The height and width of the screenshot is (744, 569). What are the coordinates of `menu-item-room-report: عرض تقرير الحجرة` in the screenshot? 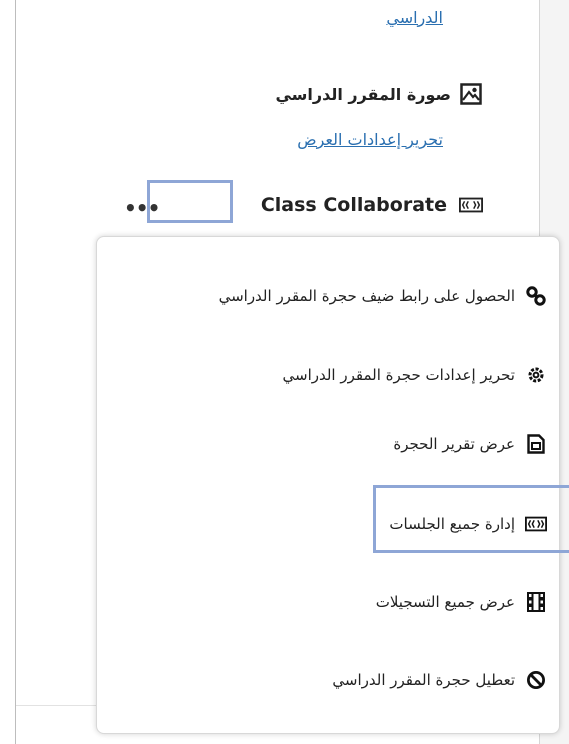 It's located at (470, 444).